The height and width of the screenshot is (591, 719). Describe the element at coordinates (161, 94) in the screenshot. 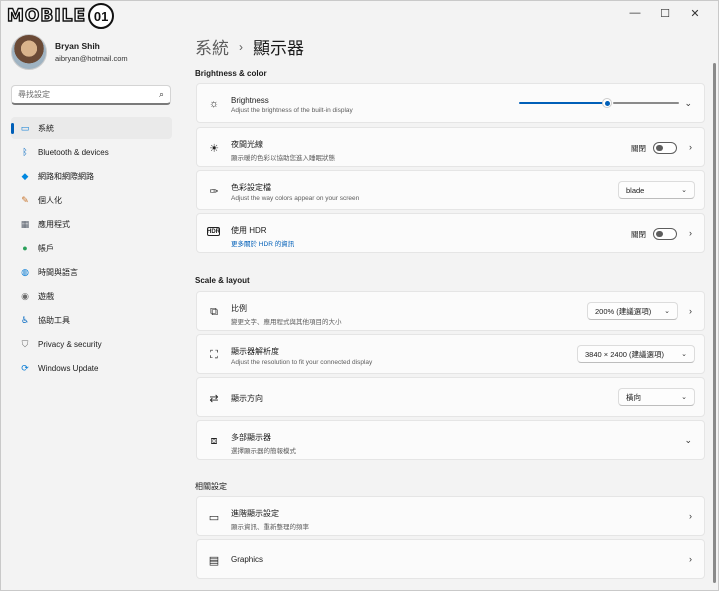

I see `search-icon: ⌕` at that location.